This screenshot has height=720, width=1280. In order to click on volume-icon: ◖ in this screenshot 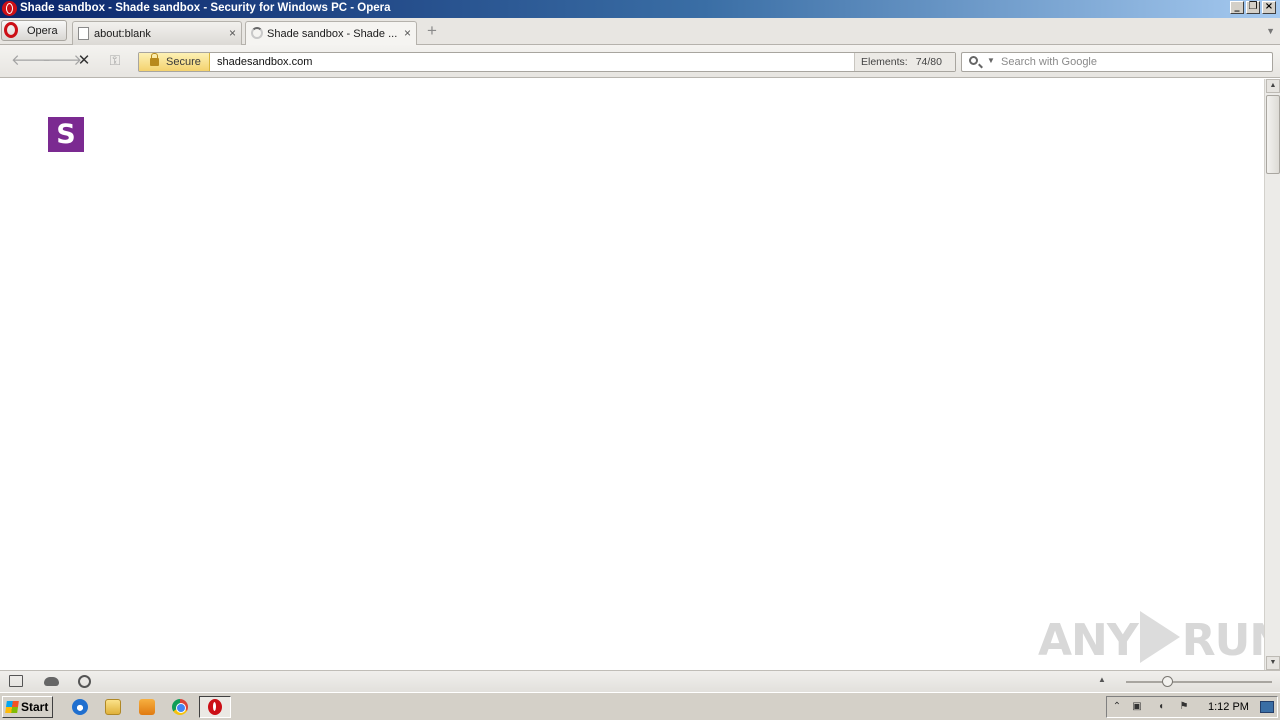, I will do `click(1161, 707)`.